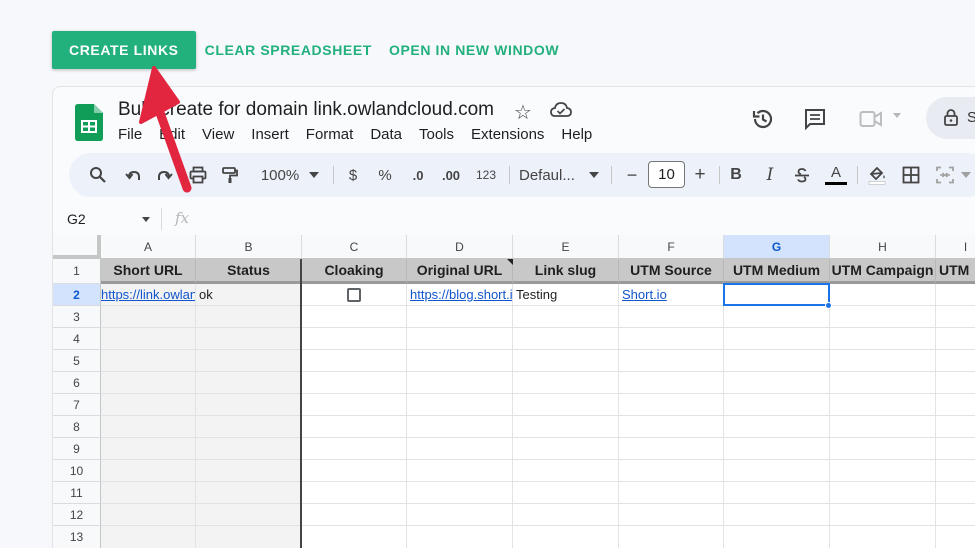 This screenshot has width=975, height=548. Describe the element at coordinates (418, 175) in the screenshot. I see `decrease-decimal-button: .0` at that location.